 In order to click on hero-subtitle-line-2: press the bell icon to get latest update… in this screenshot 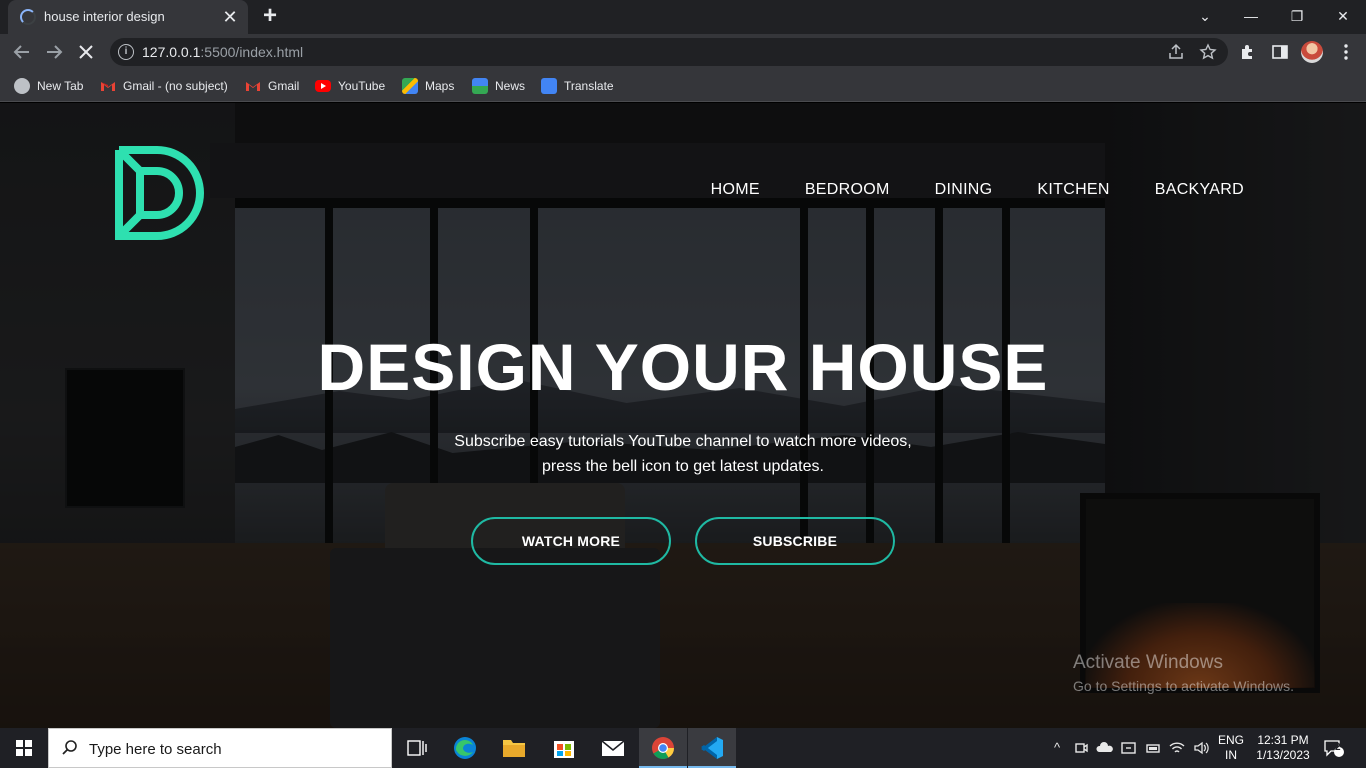, I will do `click(683, 466)`.